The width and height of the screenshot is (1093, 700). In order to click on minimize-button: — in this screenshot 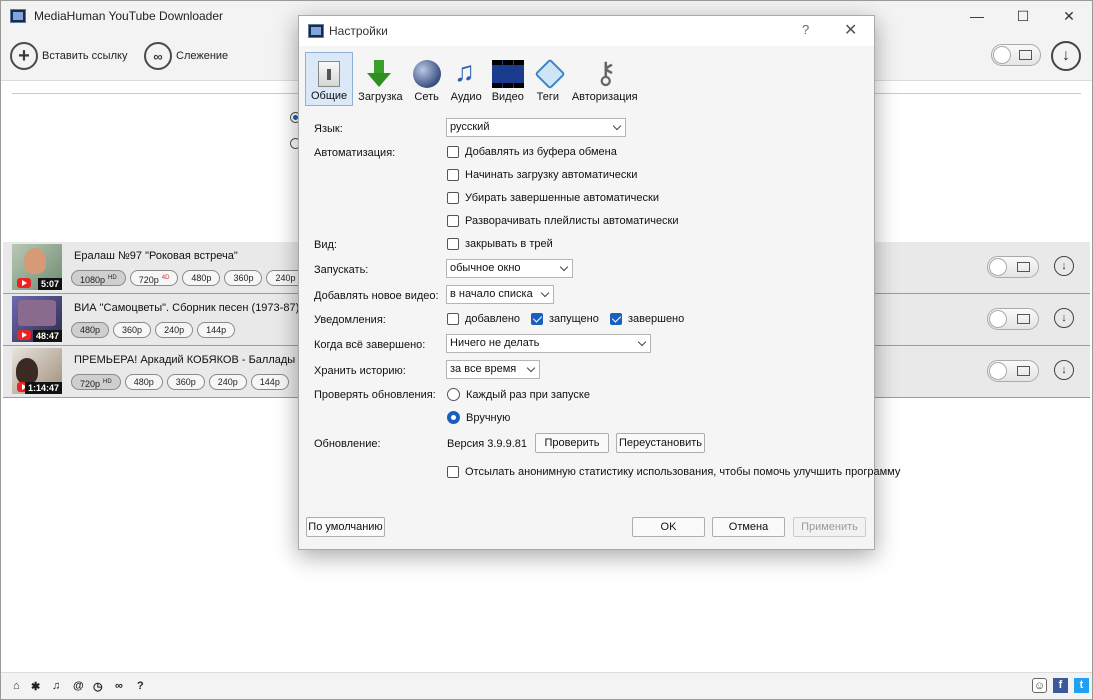, I will do `click(977, 16)`.